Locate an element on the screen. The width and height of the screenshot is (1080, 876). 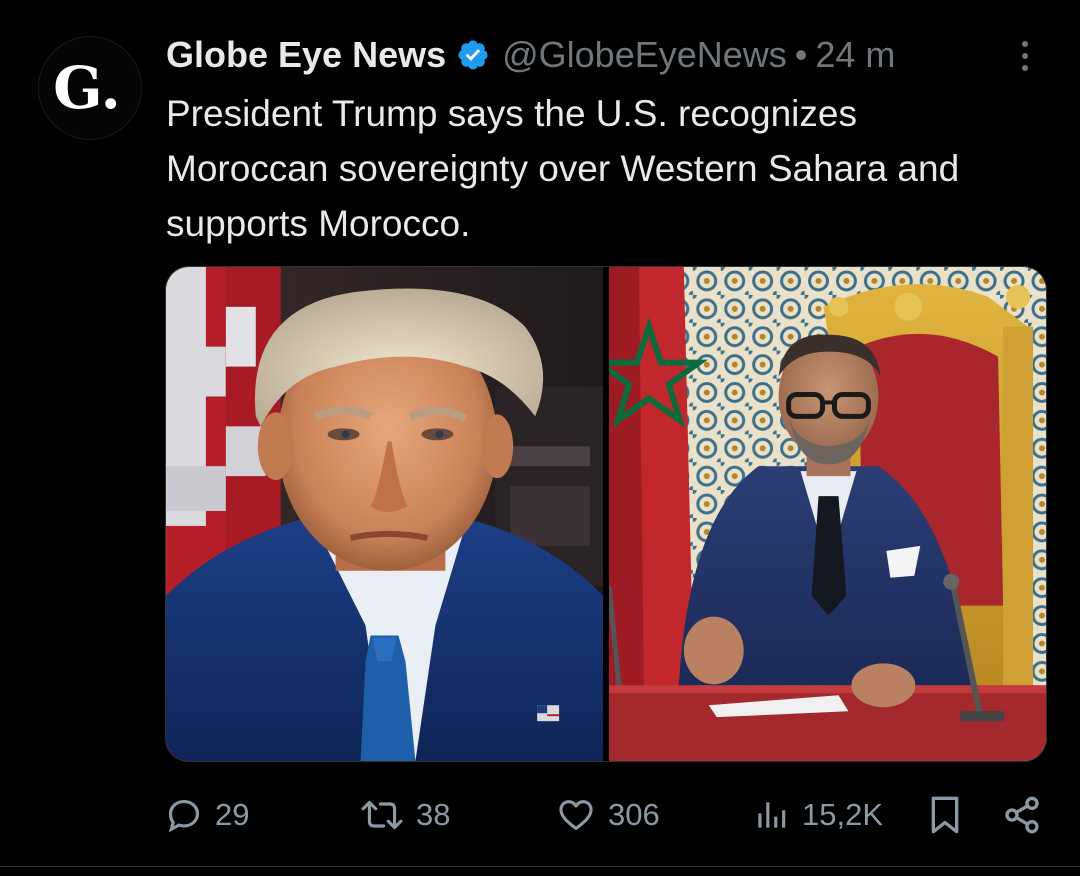
share-icon is located at coordinates (1022, 815).